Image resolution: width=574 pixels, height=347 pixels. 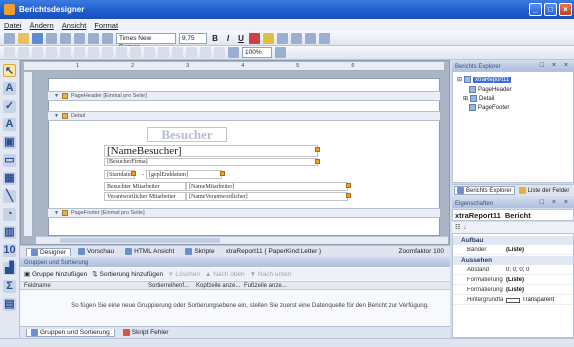 What do you see at coordinates (42, 25) in the screenshot?
I see `menu-aendern: Ändern` at bounding box center [42, 25].